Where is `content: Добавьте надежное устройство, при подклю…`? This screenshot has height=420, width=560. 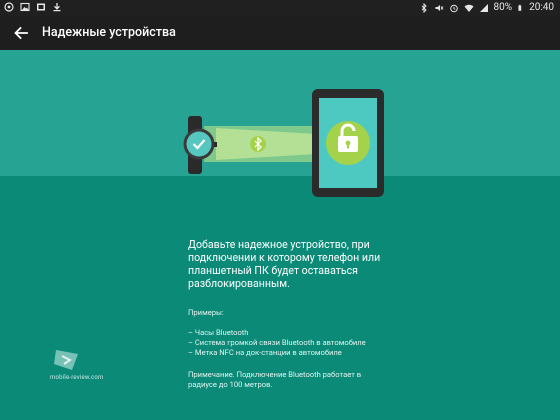 content: Добавьте надежное устройство, при подклю… is located at coordinates (288, 318).